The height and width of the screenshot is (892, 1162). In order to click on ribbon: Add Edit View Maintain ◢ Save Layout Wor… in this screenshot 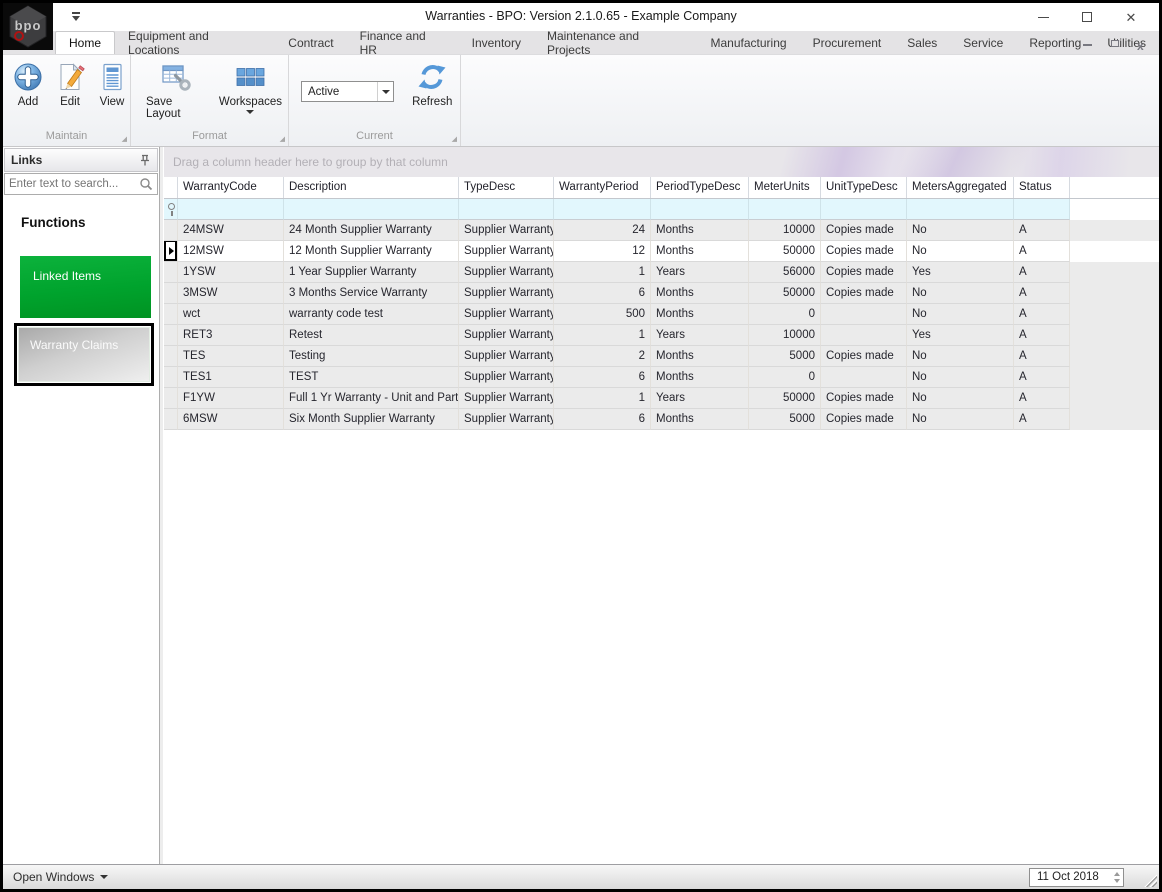, I will do `click(581, 101)`.